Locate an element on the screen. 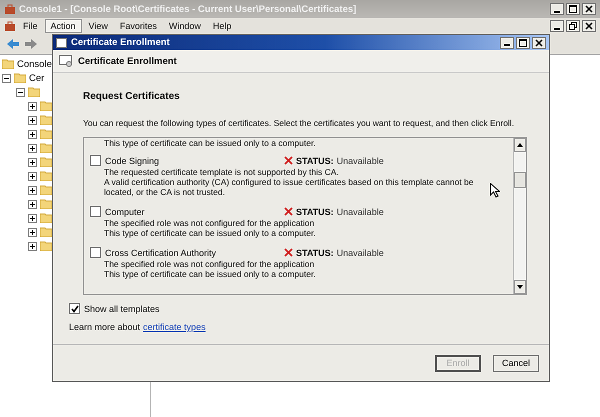  checkbox-label: Show all templates is located at coordinates (122, 309).